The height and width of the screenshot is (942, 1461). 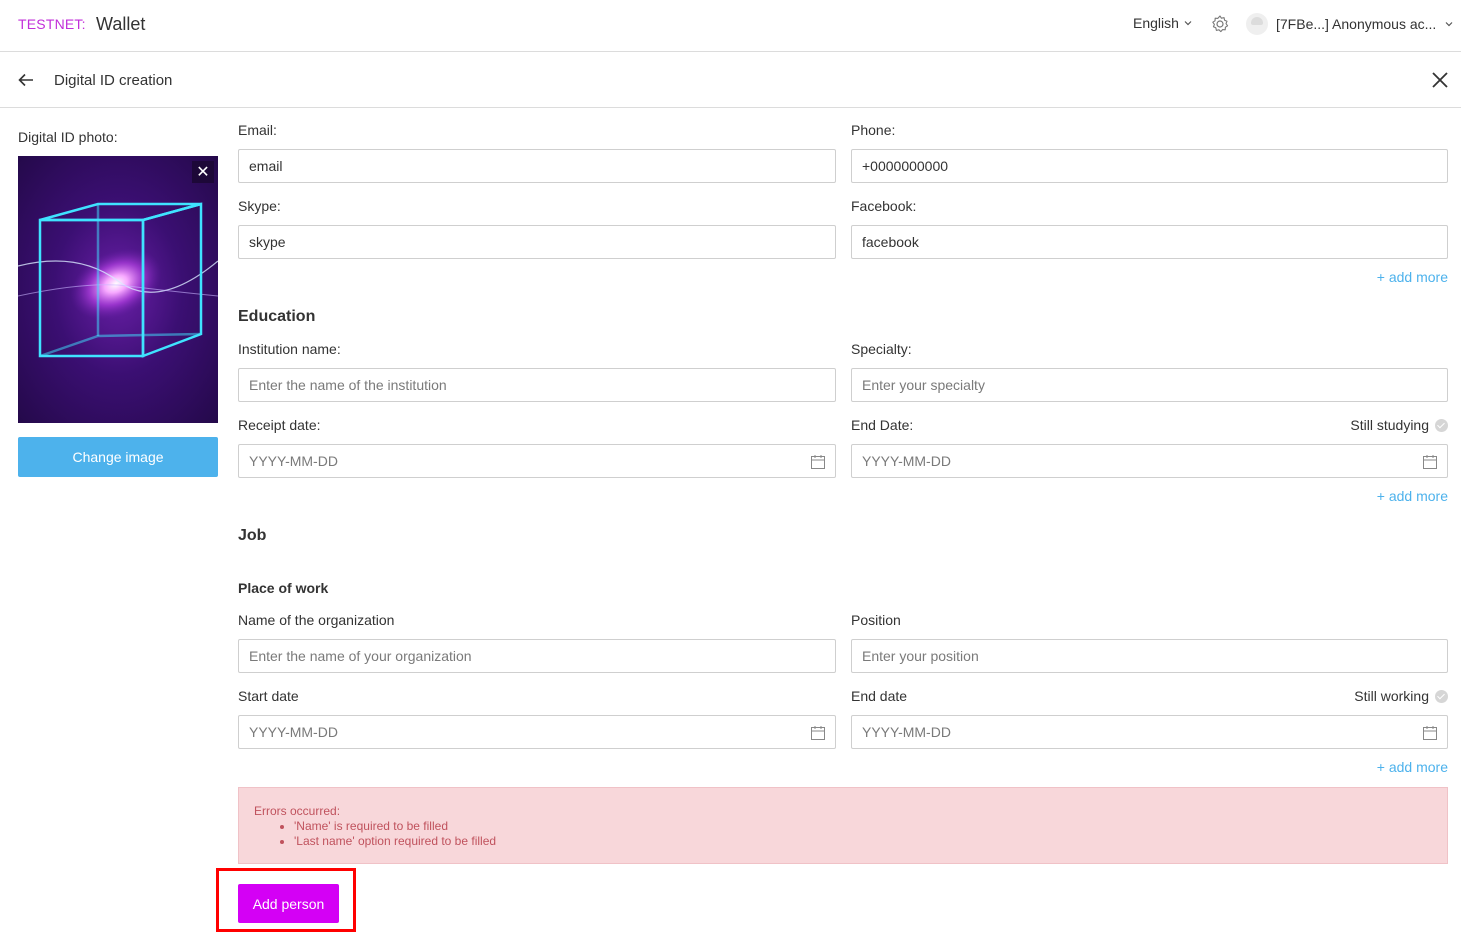 I want to click on close-icon, so click(x=1440, y=80).